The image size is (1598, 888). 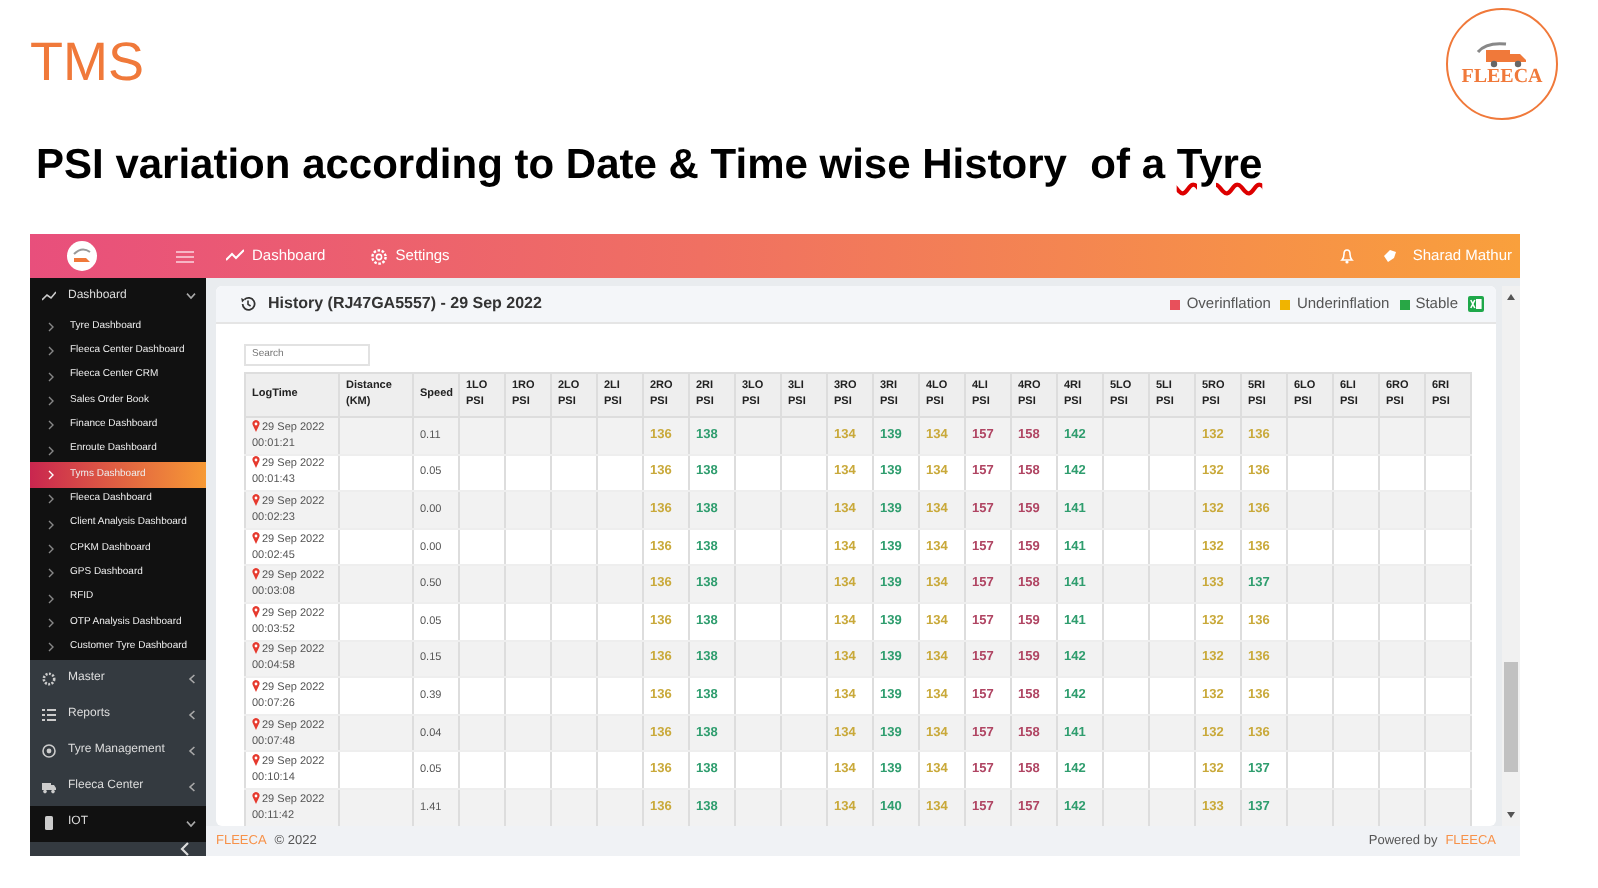 What do you see at coordinates (1476, 304) in the screenshot?
I see `spreadsheet-export-icon` at bounding box center [1476, 304].